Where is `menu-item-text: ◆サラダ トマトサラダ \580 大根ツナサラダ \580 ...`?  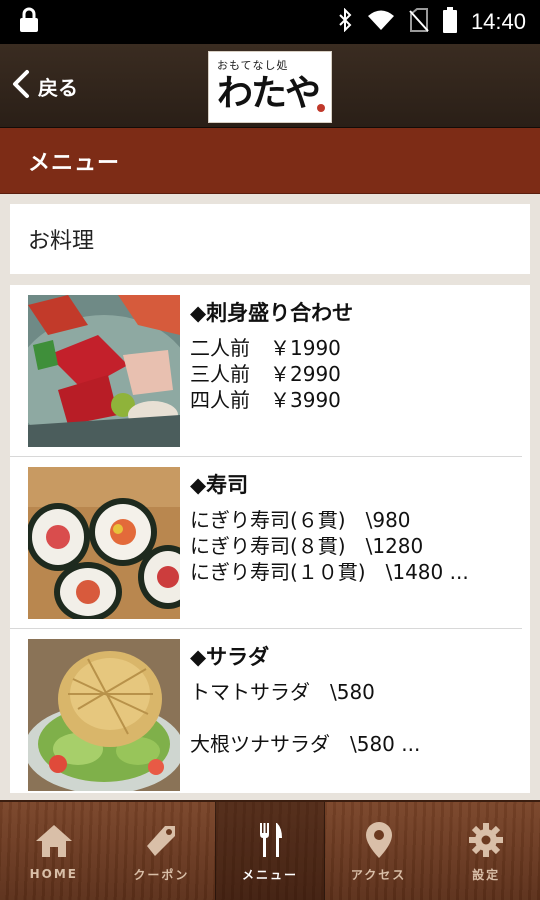 menu-item-text: ◆サラダ トマトサラダ \580 大根ツナサラダ \580 ... is located at coordinates (352, 699).